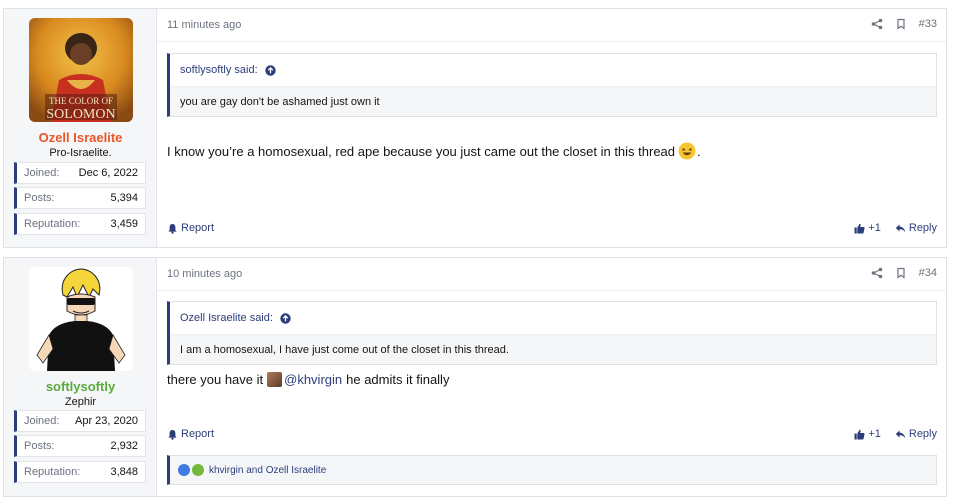  Describe the element at coordinates (81, 70) in the screenshot. I see `avatar: THE COLOR OF SOLOMON` at that location.